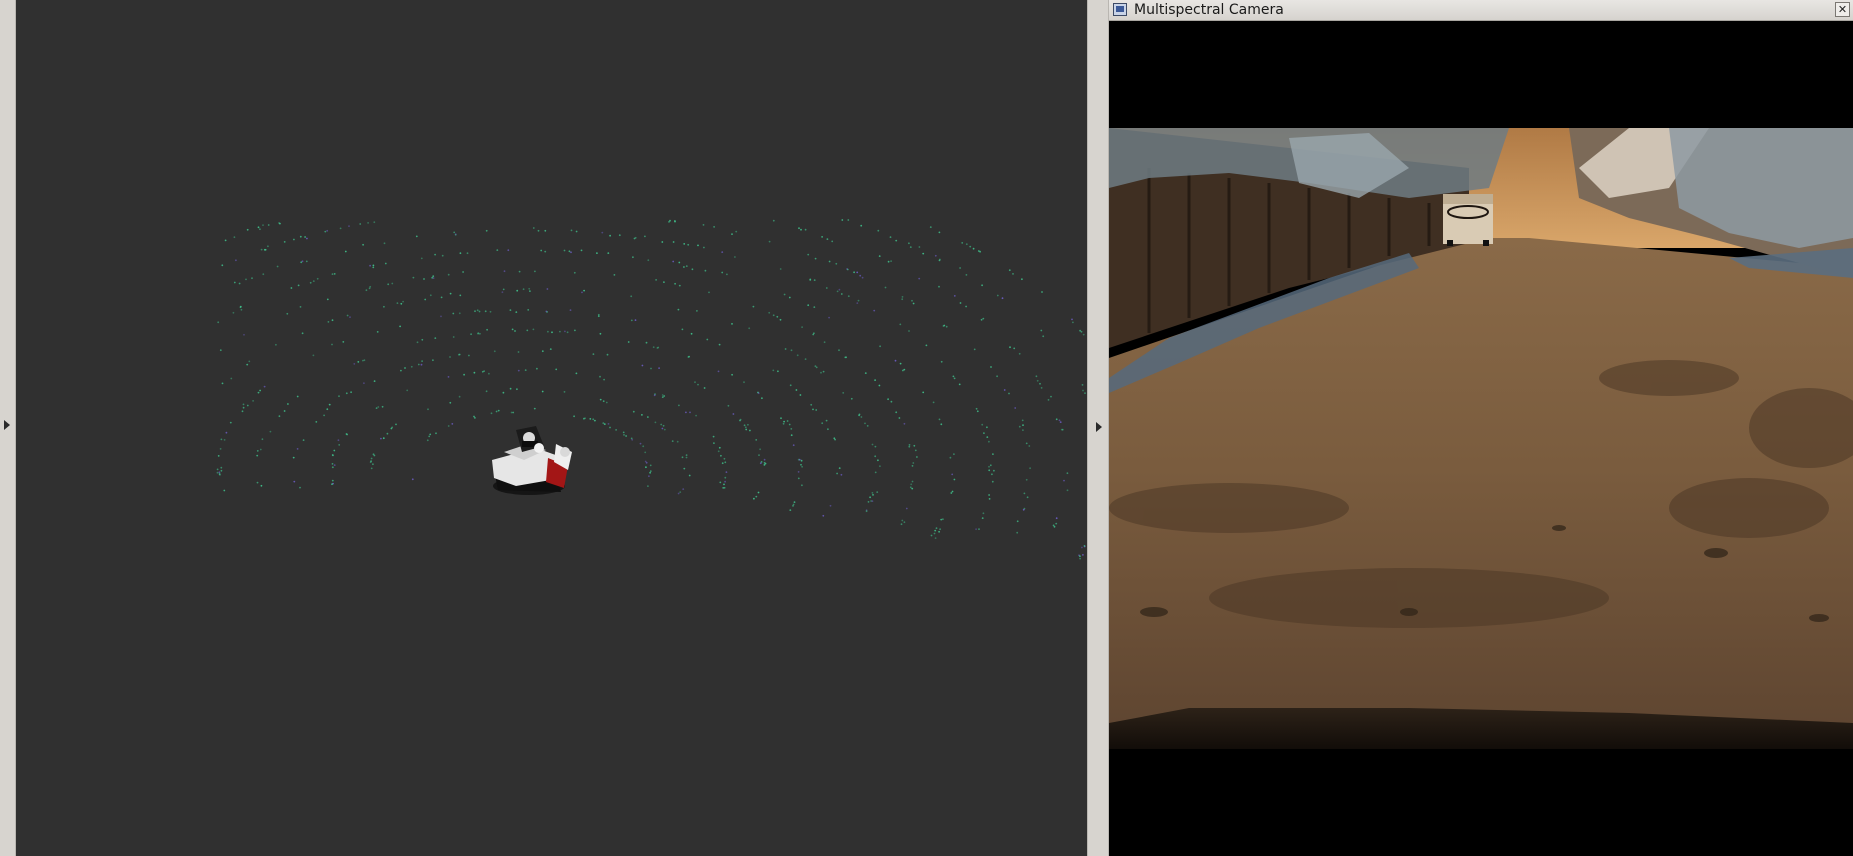 The height and width of the screenshot is (856, 1853). I want to click on panel-splitter, so click(1098, 428).